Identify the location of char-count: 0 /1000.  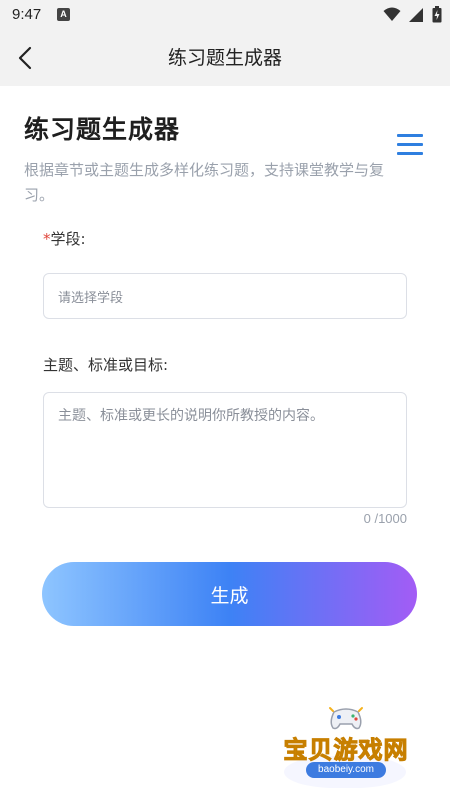
(385, 518).